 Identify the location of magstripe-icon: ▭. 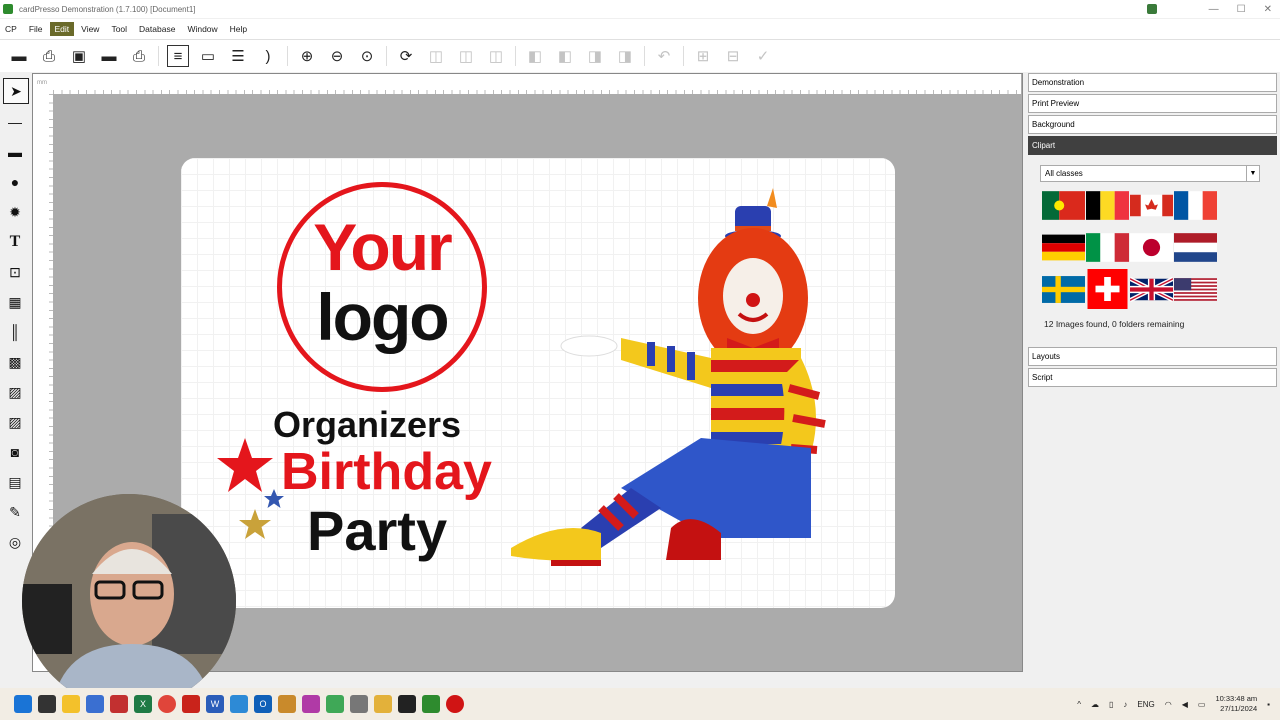
(208, 56).